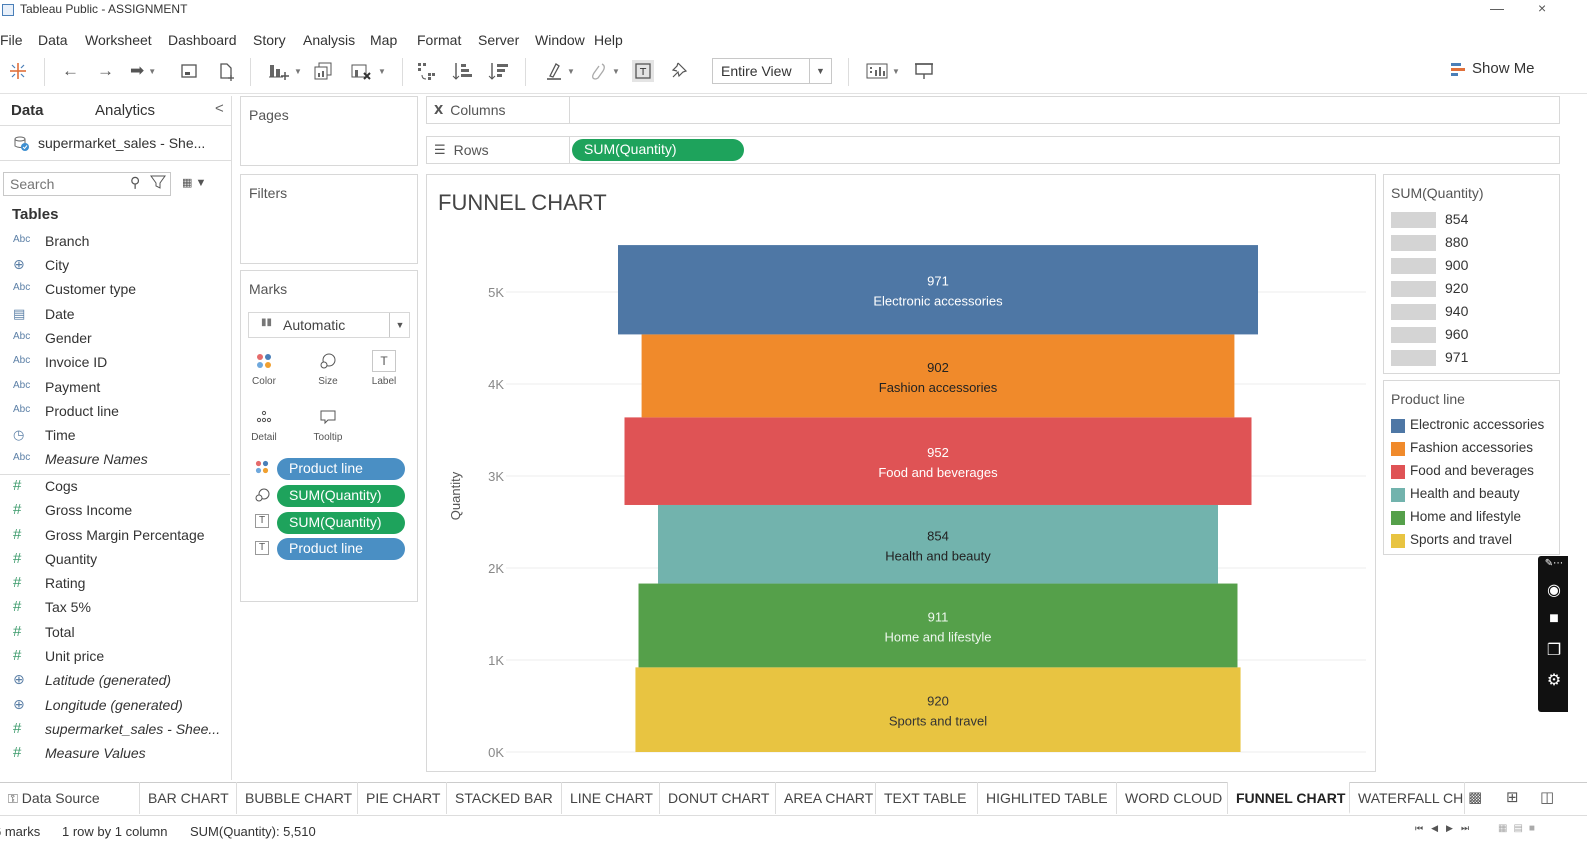 The image size is (1587, 847). Describe the element at coordinates (324, 71) in the screenshot. I see `duplicate-sheet-icon` at that location.